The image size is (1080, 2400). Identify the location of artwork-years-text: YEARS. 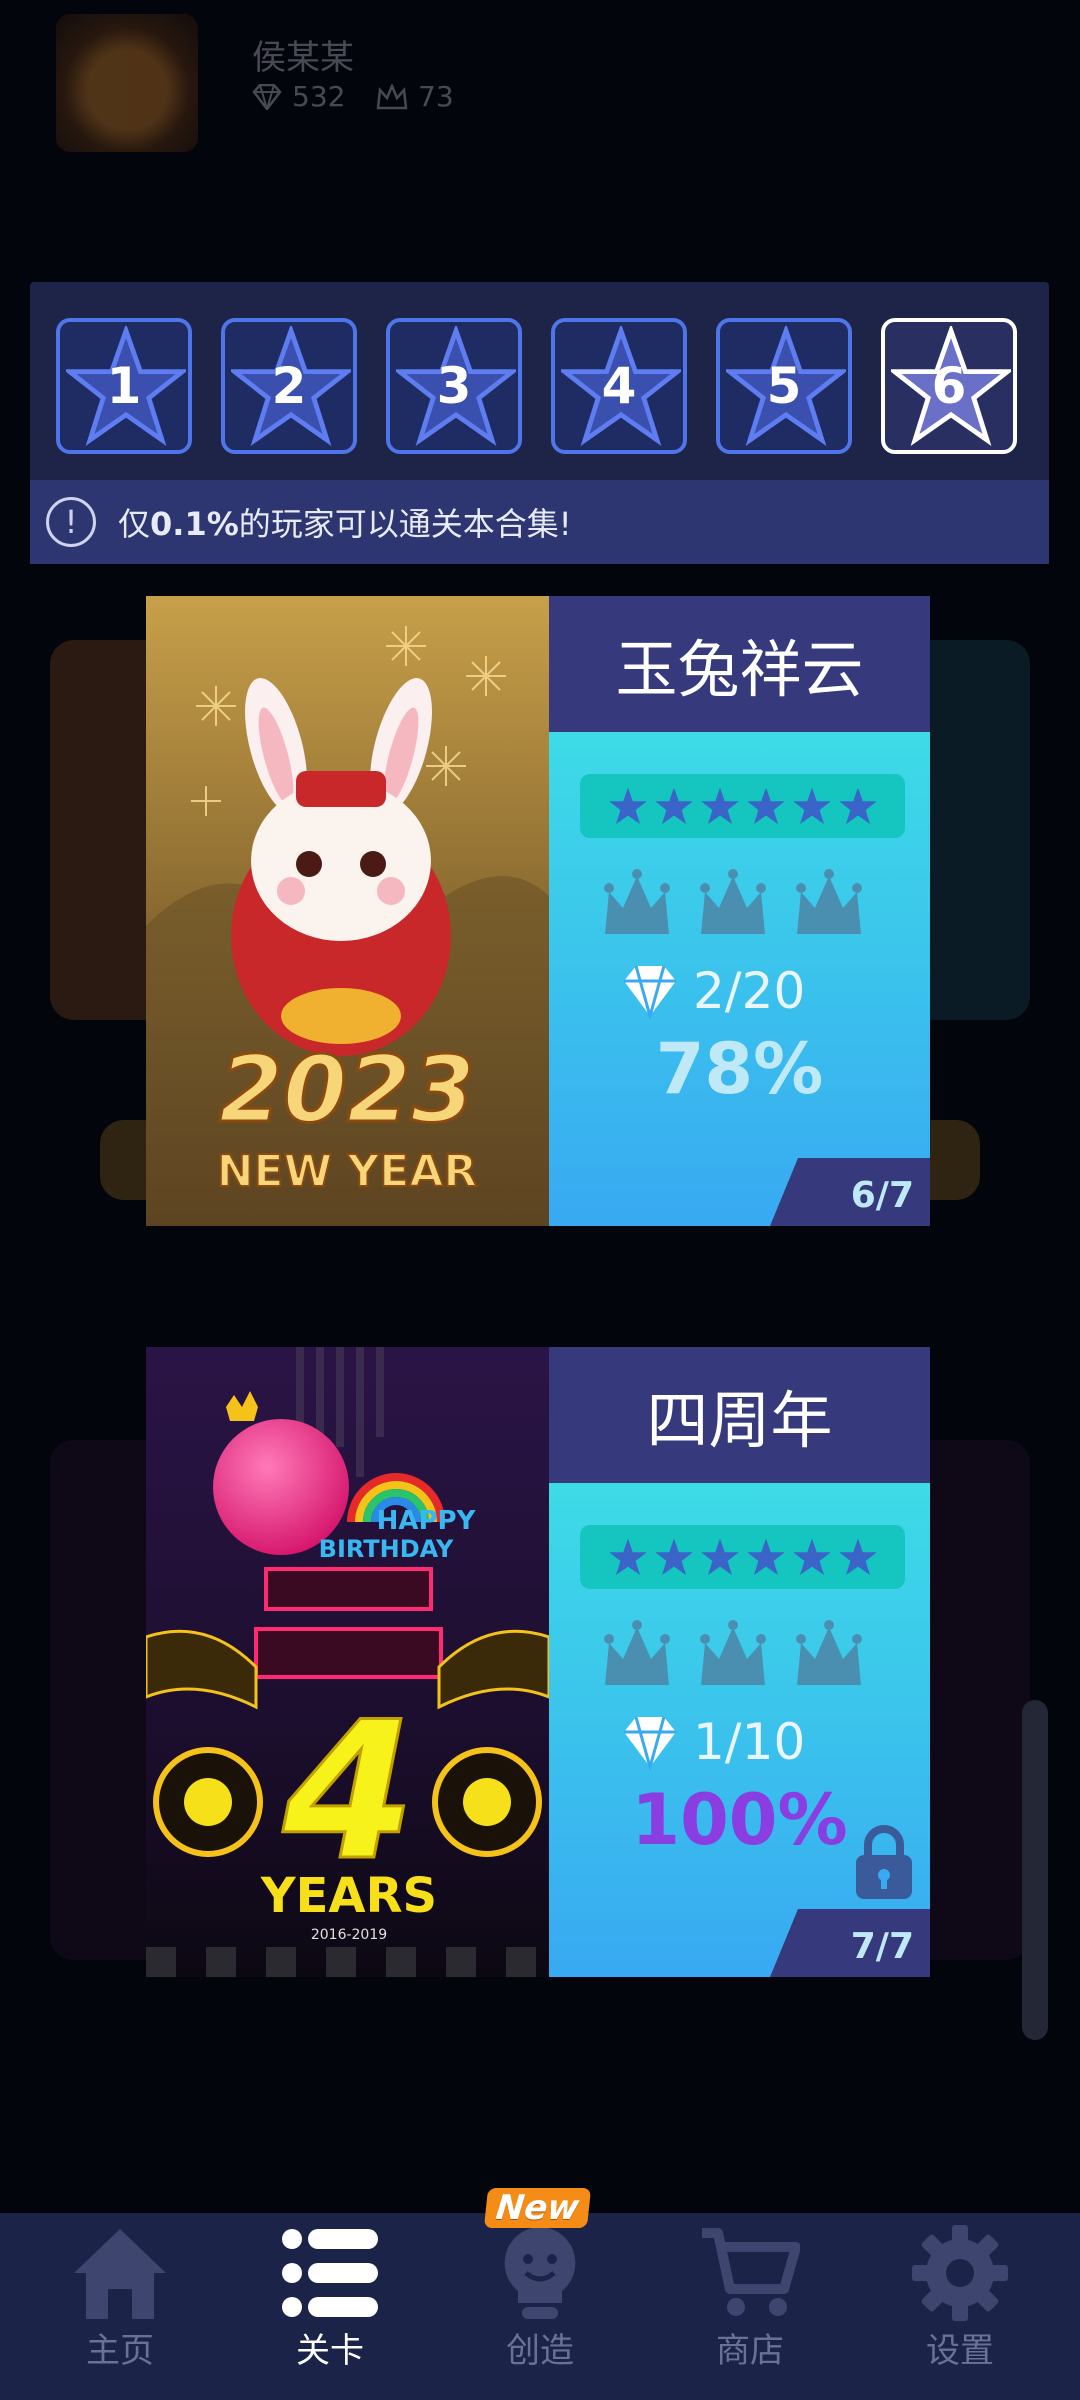
(348, 1896).